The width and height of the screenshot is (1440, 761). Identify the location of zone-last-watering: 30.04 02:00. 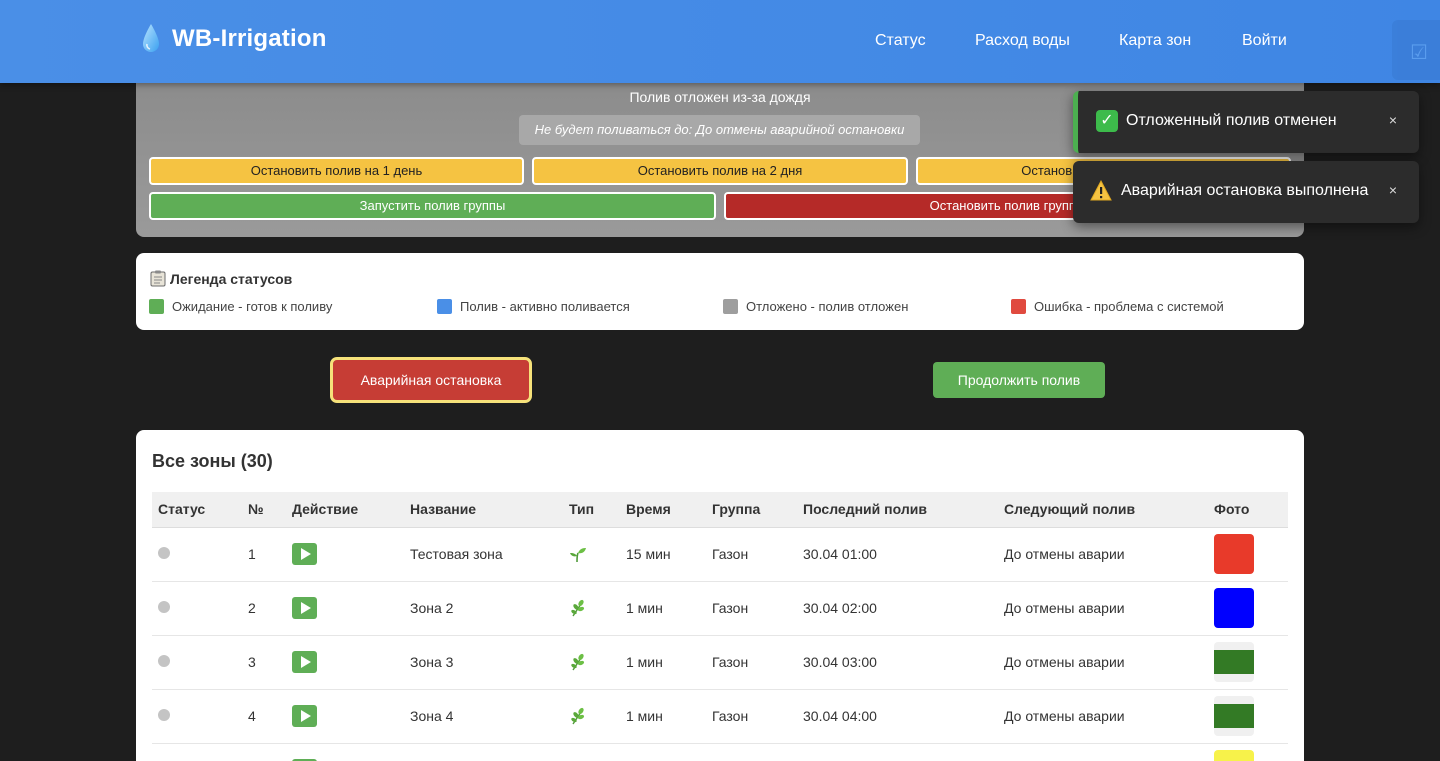
(897, 608).